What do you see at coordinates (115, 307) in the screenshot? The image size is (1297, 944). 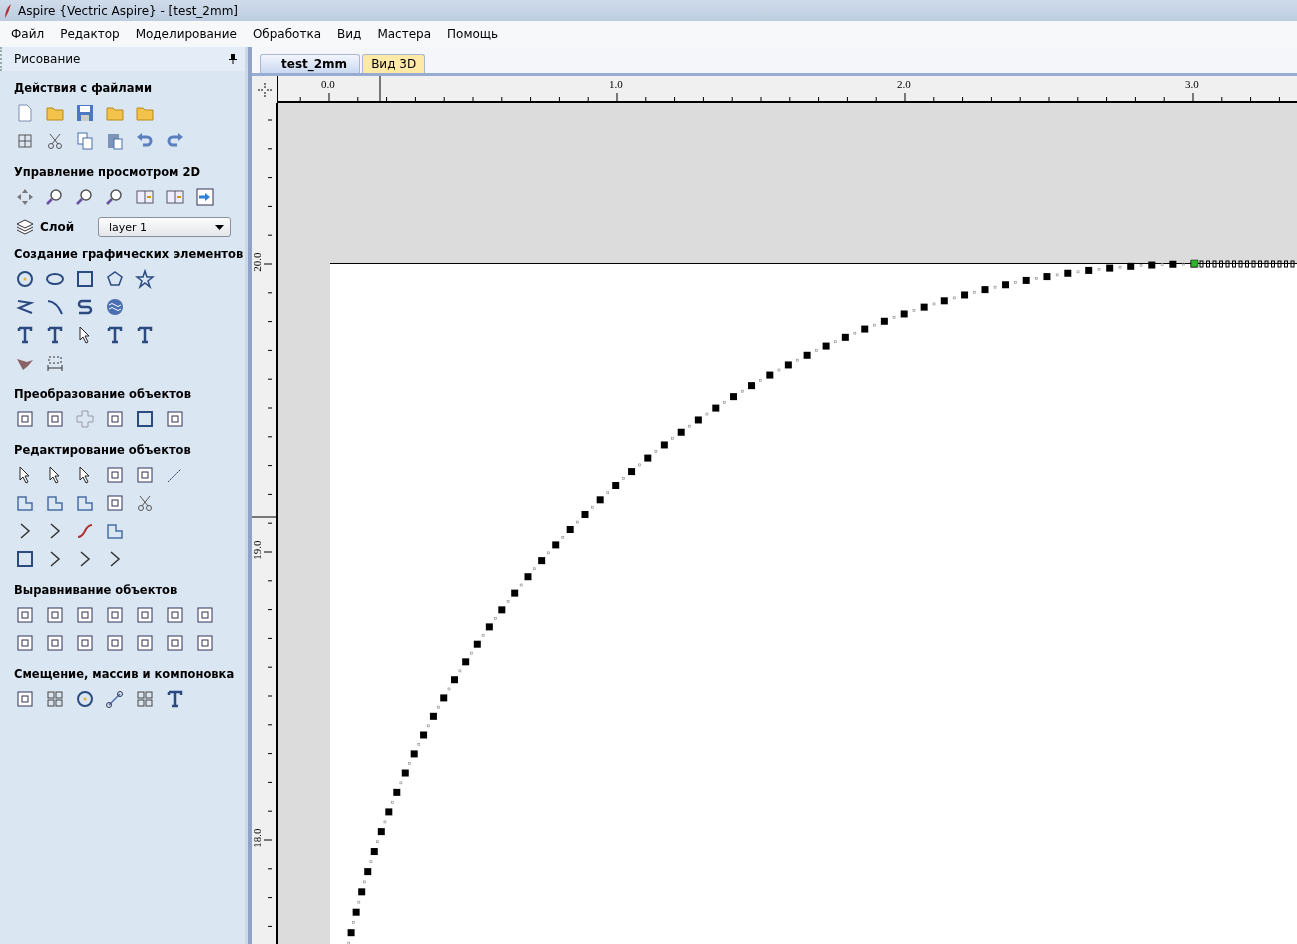 I see `wave-icon` at bounding box center [115, 307].